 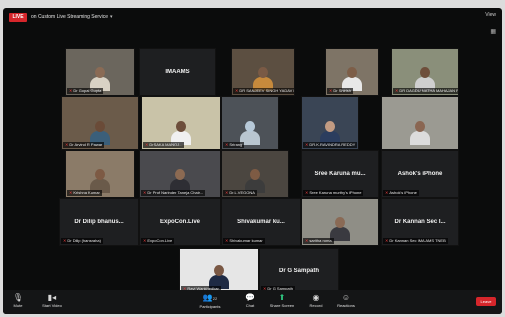 I want to click on participants-button: 👥22 Participants, so click(x=210, y=300).